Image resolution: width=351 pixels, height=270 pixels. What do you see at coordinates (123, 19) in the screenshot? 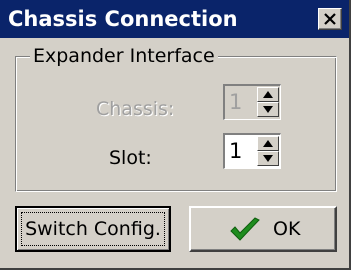
I see `window-title: Chassis Connection` at bounding box center [123, 19].